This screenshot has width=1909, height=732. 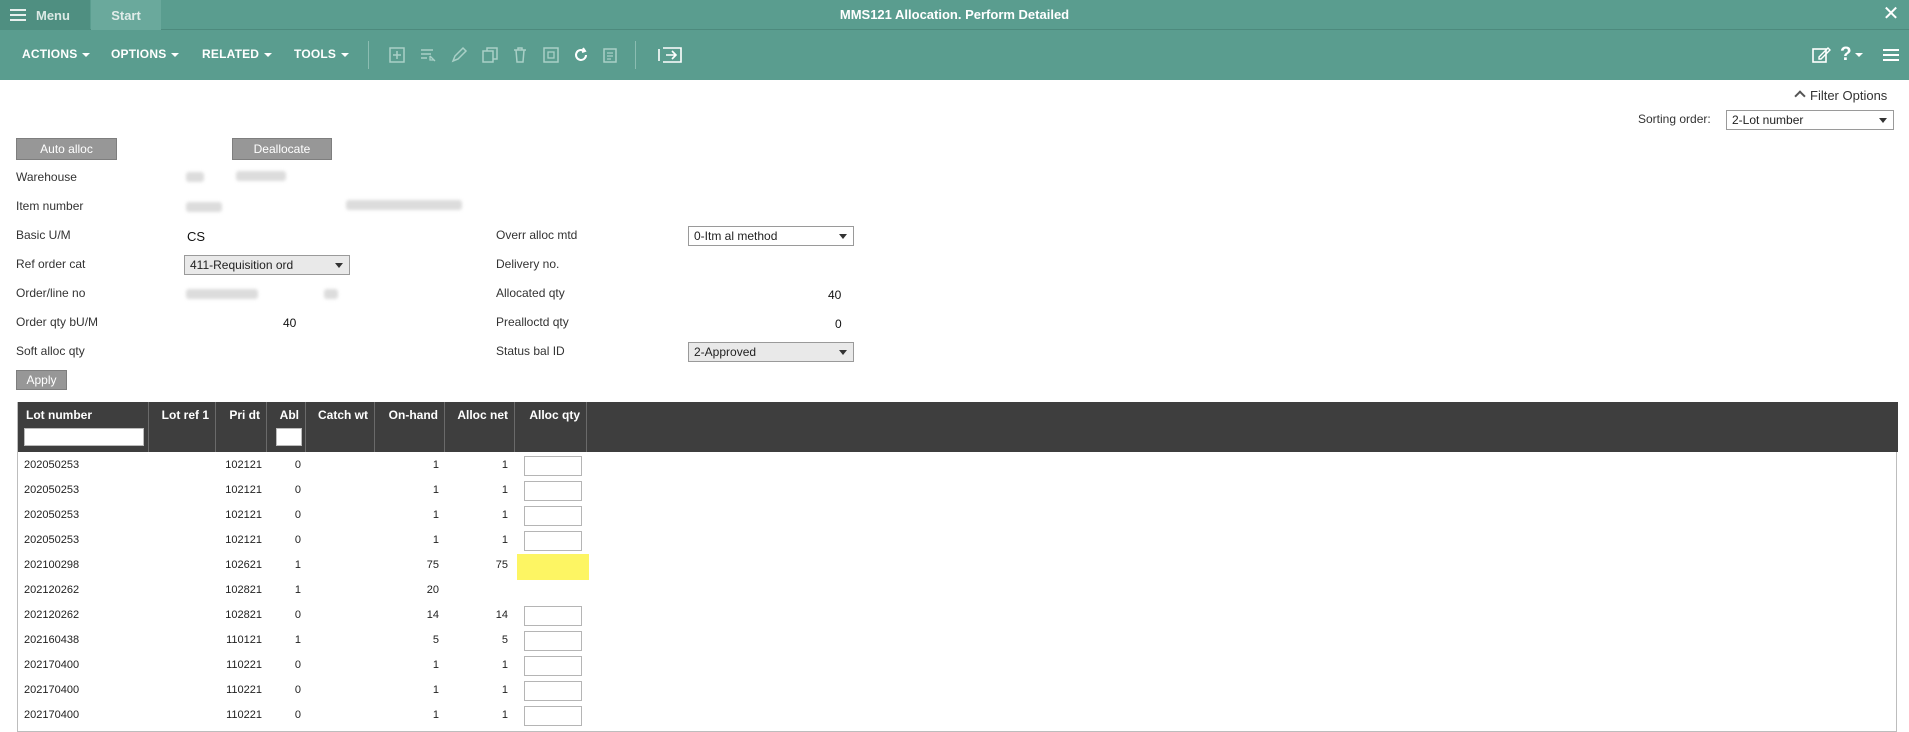 I want to click on column-lot-ref: Lot ref 1, so click(x=182, y=427).